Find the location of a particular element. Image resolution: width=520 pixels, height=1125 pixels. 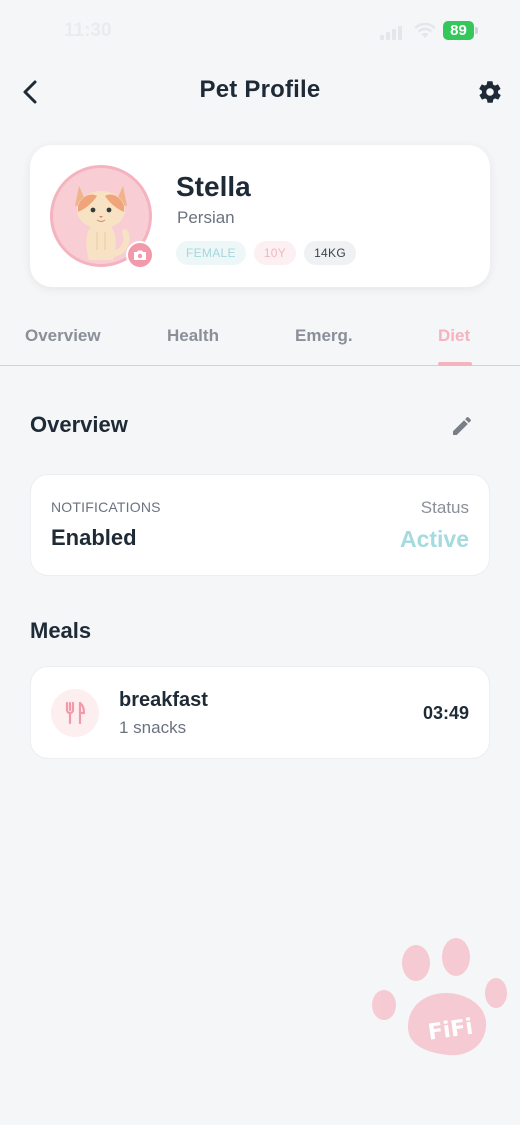

tab-diet: Diet is located at coordinates (454, 336).